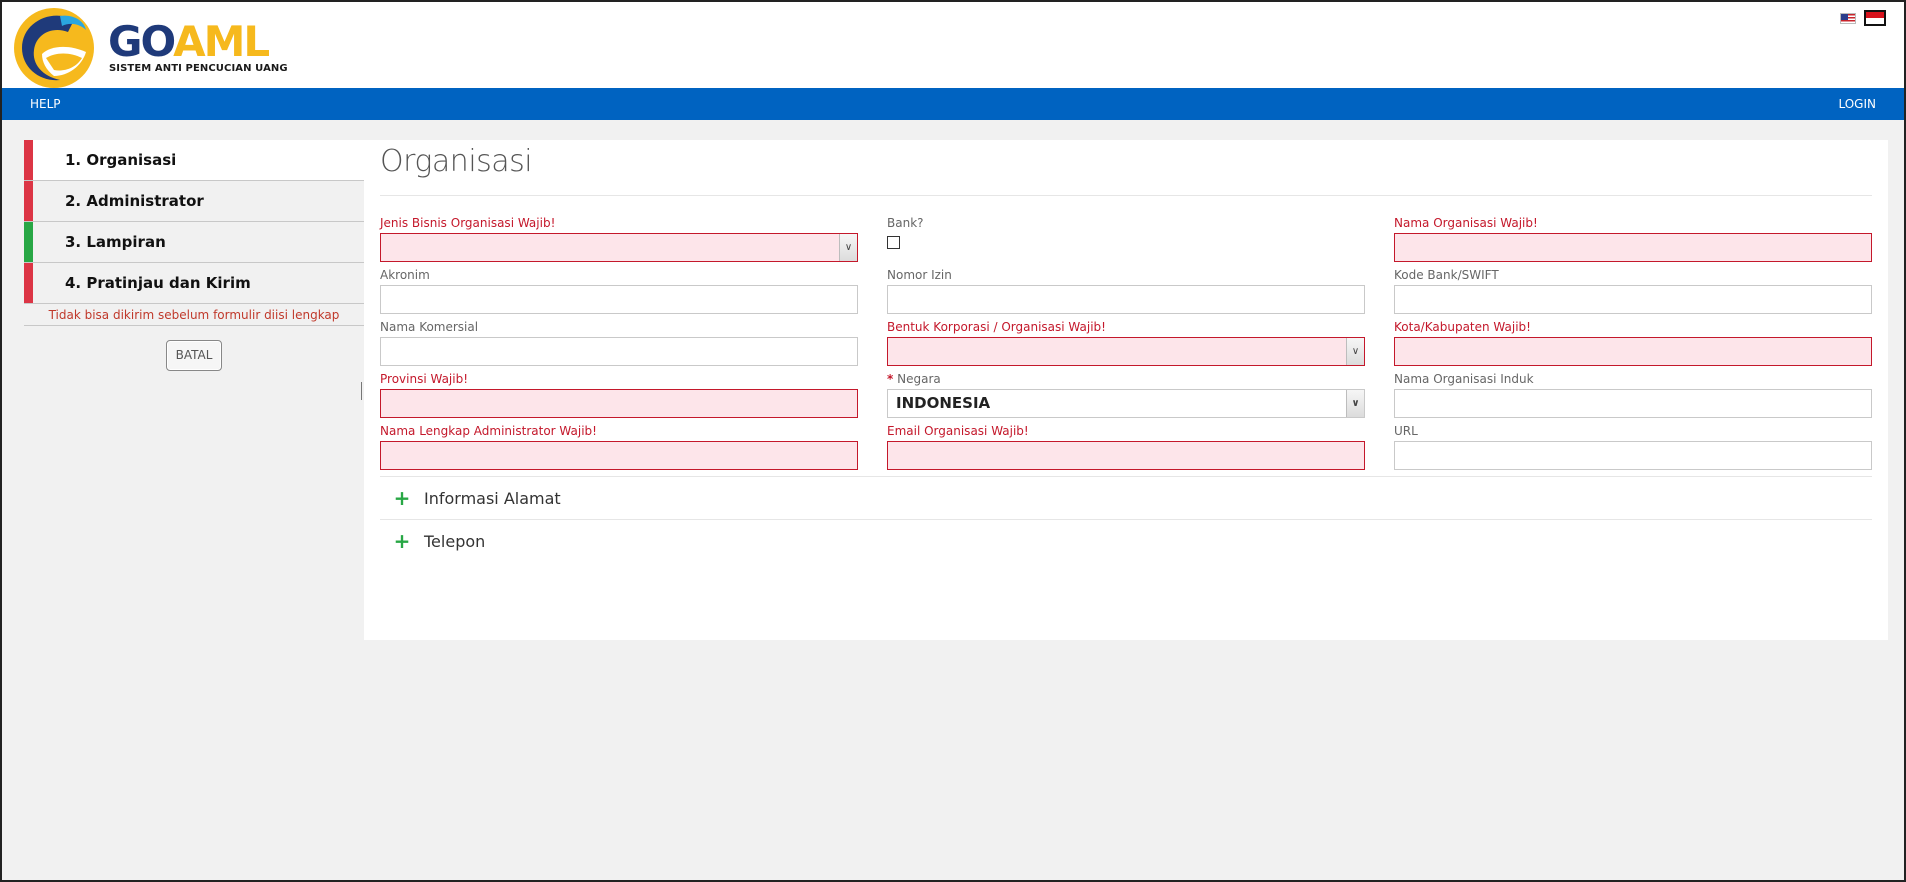 The image size is (1906, 882). I want to click on field-nomor-izin: Nomor Izin, so click(1126, 291).